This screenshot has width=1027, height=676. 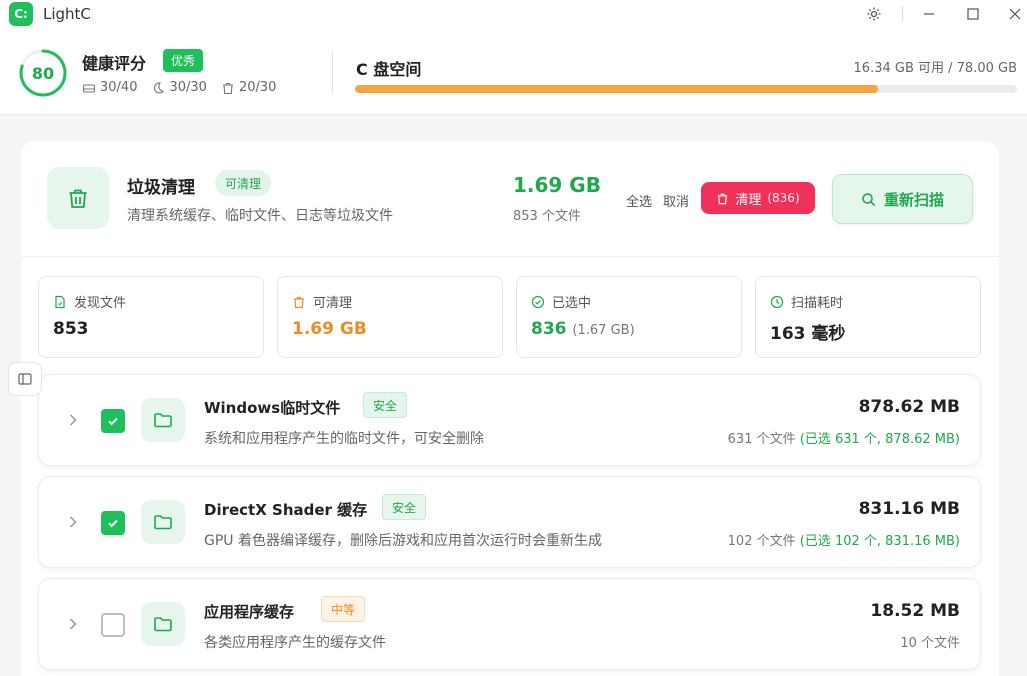 I want to click on stat-selected-size: (1.67 GB), so click(x=603, y=330).